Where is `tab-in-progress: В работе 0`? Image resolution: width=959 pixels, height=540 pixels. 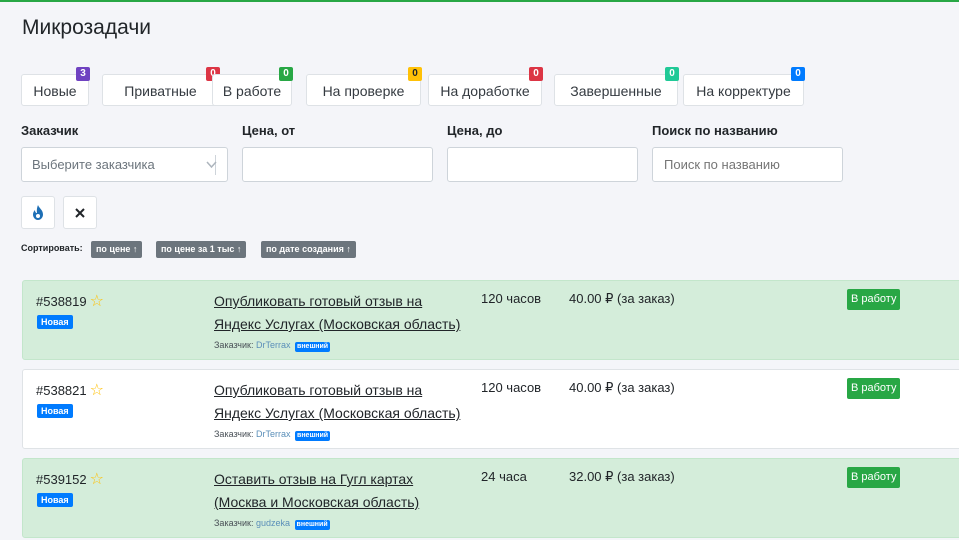 tab-in-progress: В работе 0 is located at coordinates (252, 86).